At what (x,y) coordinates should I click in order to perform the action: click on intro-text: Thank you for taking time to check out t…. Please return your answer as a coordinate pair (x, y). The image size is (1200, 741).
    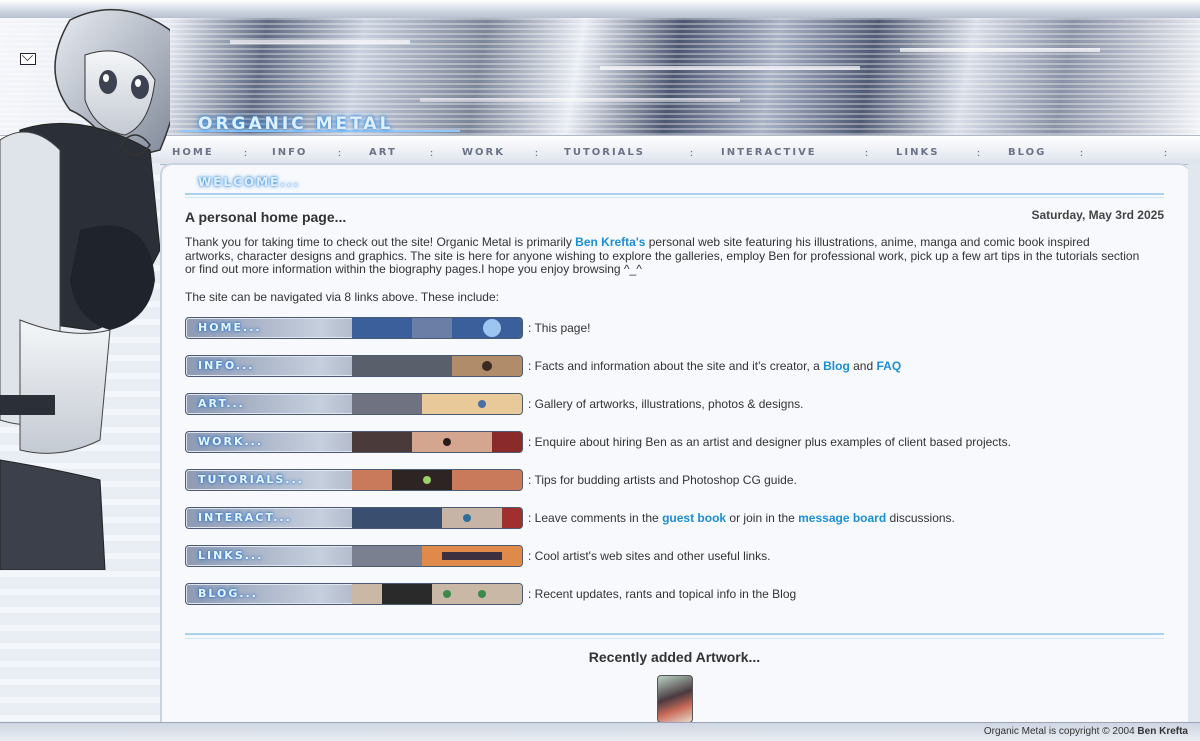
    Looking at the image, I should click on (380, 242).